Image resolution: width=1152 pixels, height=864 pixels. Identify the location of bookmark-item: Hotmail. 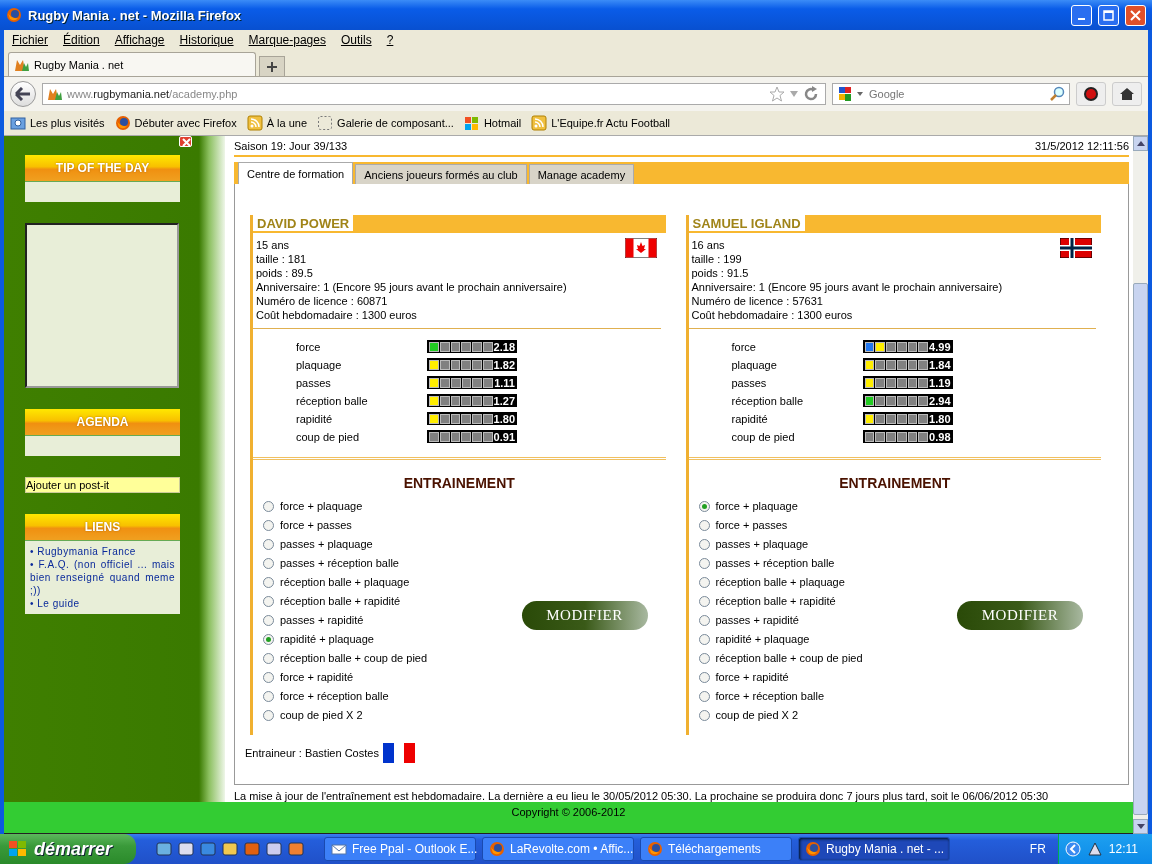
(492, 123).